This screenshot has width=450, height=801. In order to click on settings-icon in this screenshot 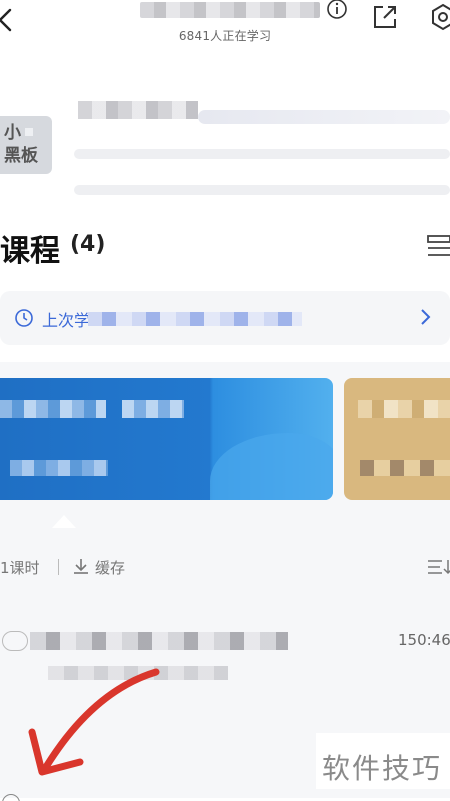, I will do `click(439, 17)`.